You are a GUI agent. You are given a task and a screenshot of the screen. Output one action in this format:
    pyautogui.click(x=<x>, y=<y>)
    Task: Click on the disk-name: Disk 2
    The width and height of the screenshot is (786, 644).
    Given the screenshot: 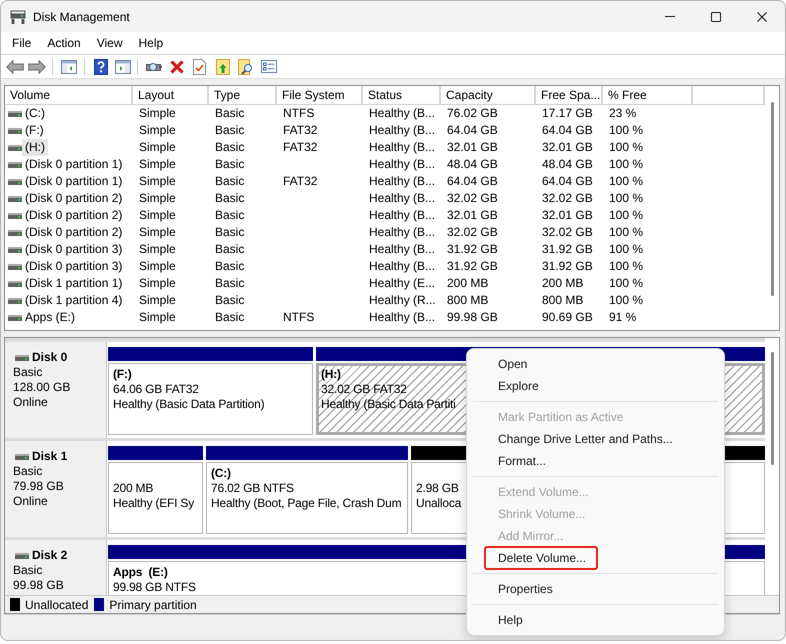 What is the action you would take?
    pyautogui.click(x=50, y=555)
    